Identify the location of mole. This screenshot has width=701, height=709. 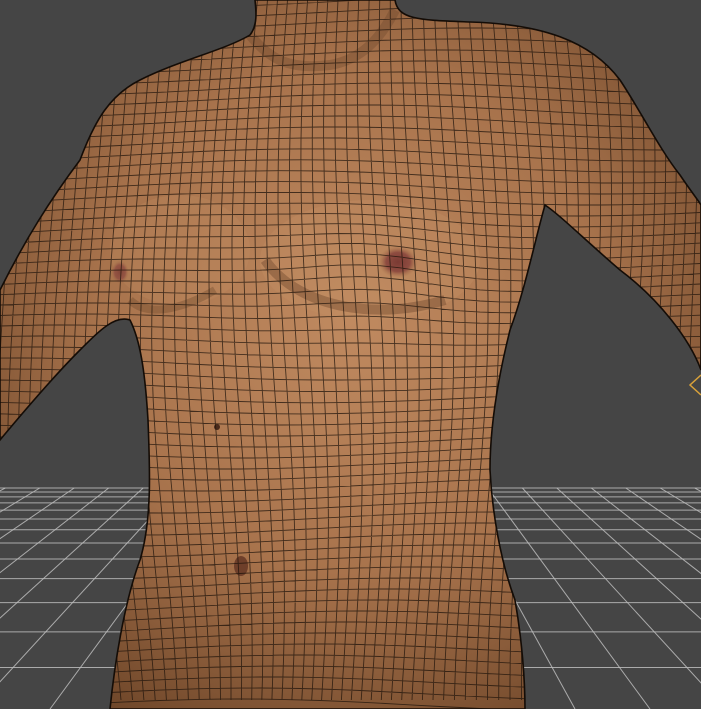
(217, 427).